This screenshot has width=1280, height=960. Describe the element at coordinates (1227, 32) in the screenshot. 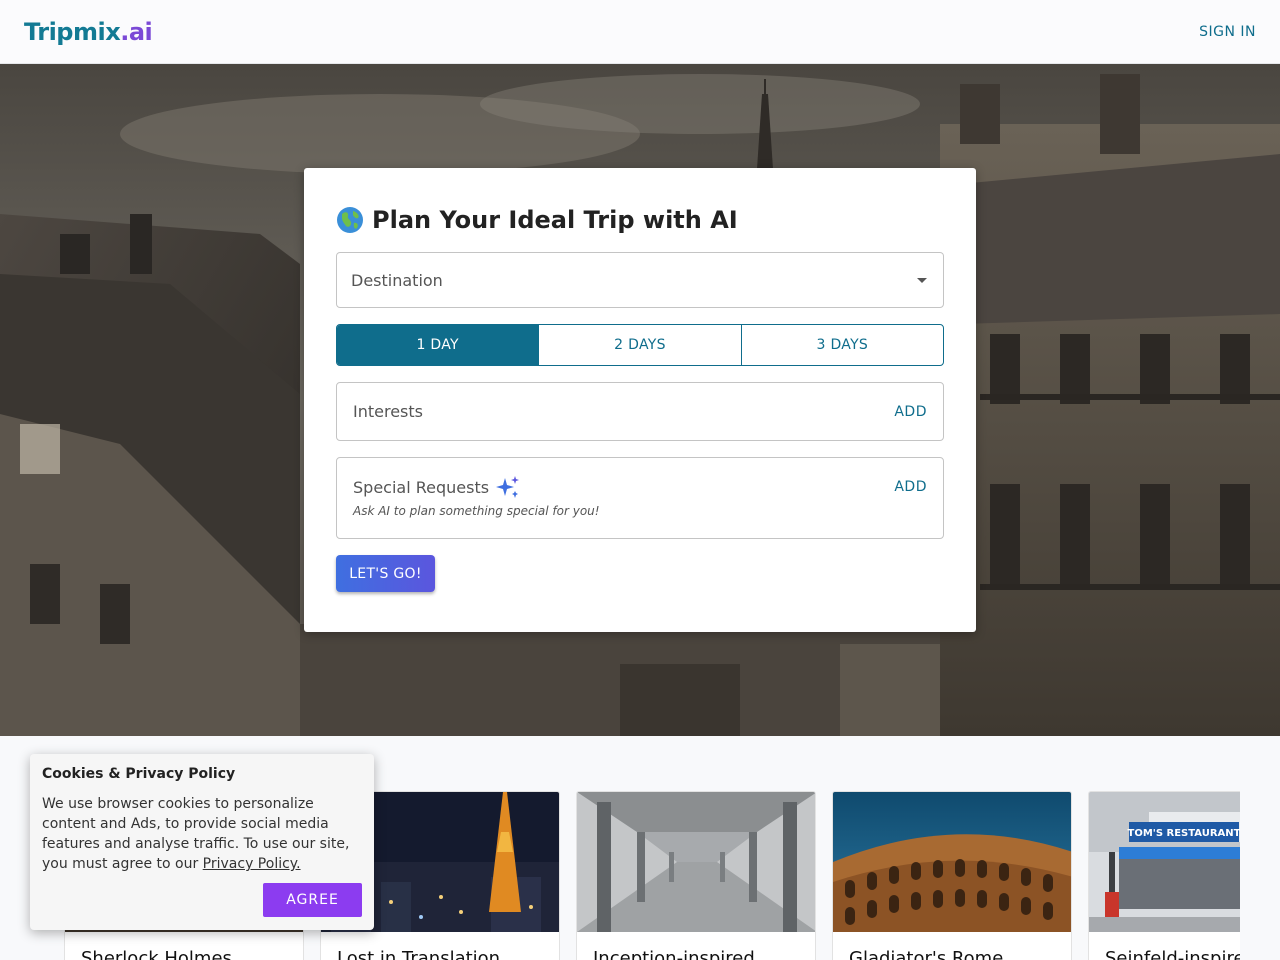

I see `sign-in-button: SIGN IN` at that location.